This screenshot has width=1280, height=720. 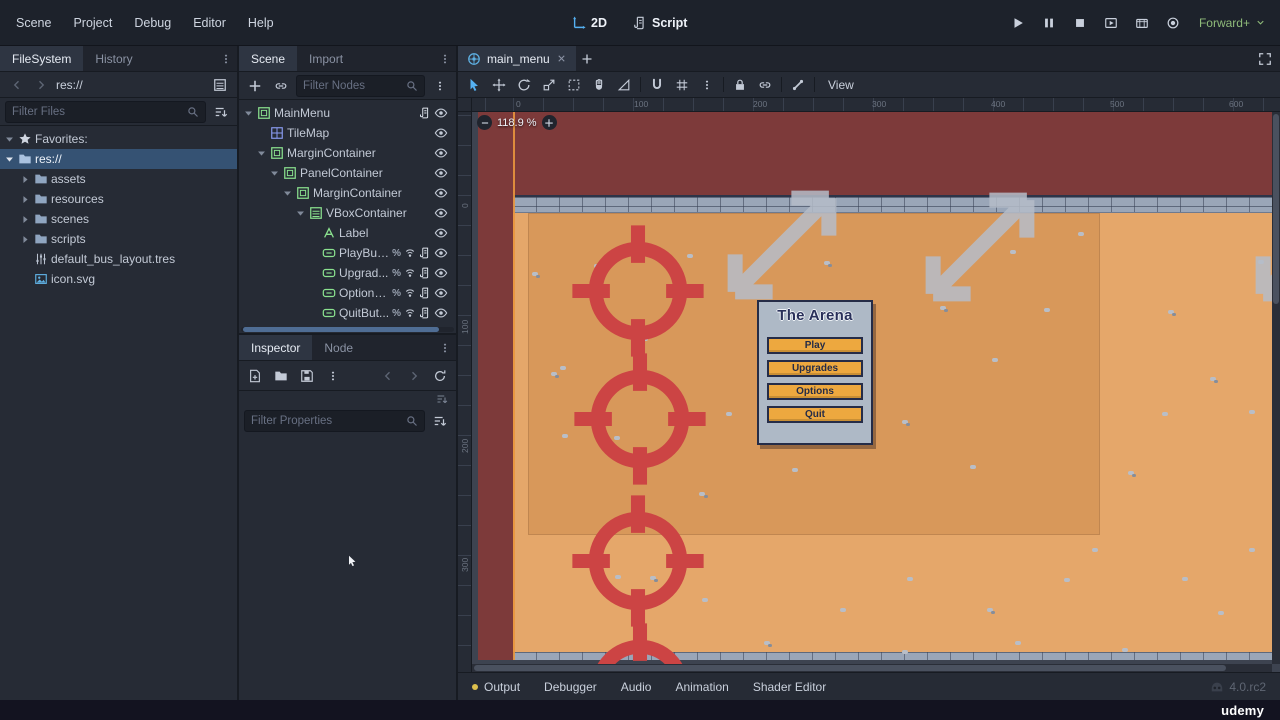 I want to click on tree-item-res-root: res://, so click(x=118, y=159).